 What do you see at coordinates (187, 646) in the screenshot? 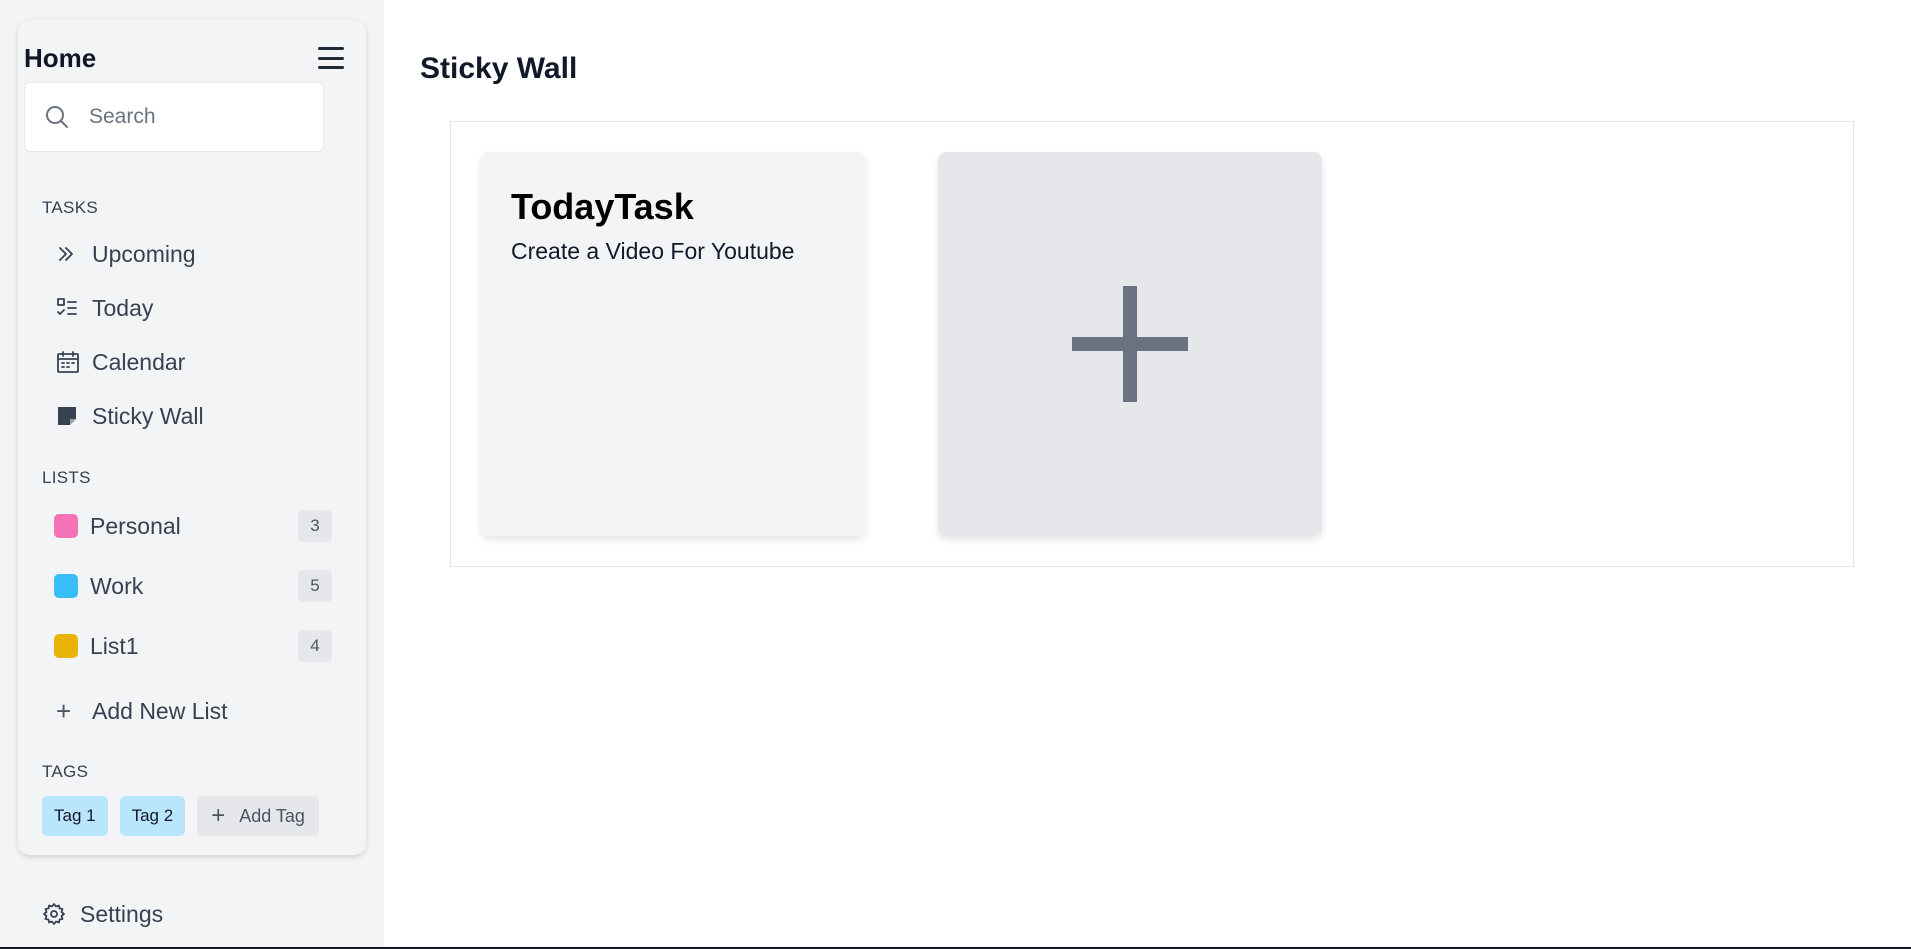
I see `list-item-list1: List1 4` at bounding box center [187, 646].